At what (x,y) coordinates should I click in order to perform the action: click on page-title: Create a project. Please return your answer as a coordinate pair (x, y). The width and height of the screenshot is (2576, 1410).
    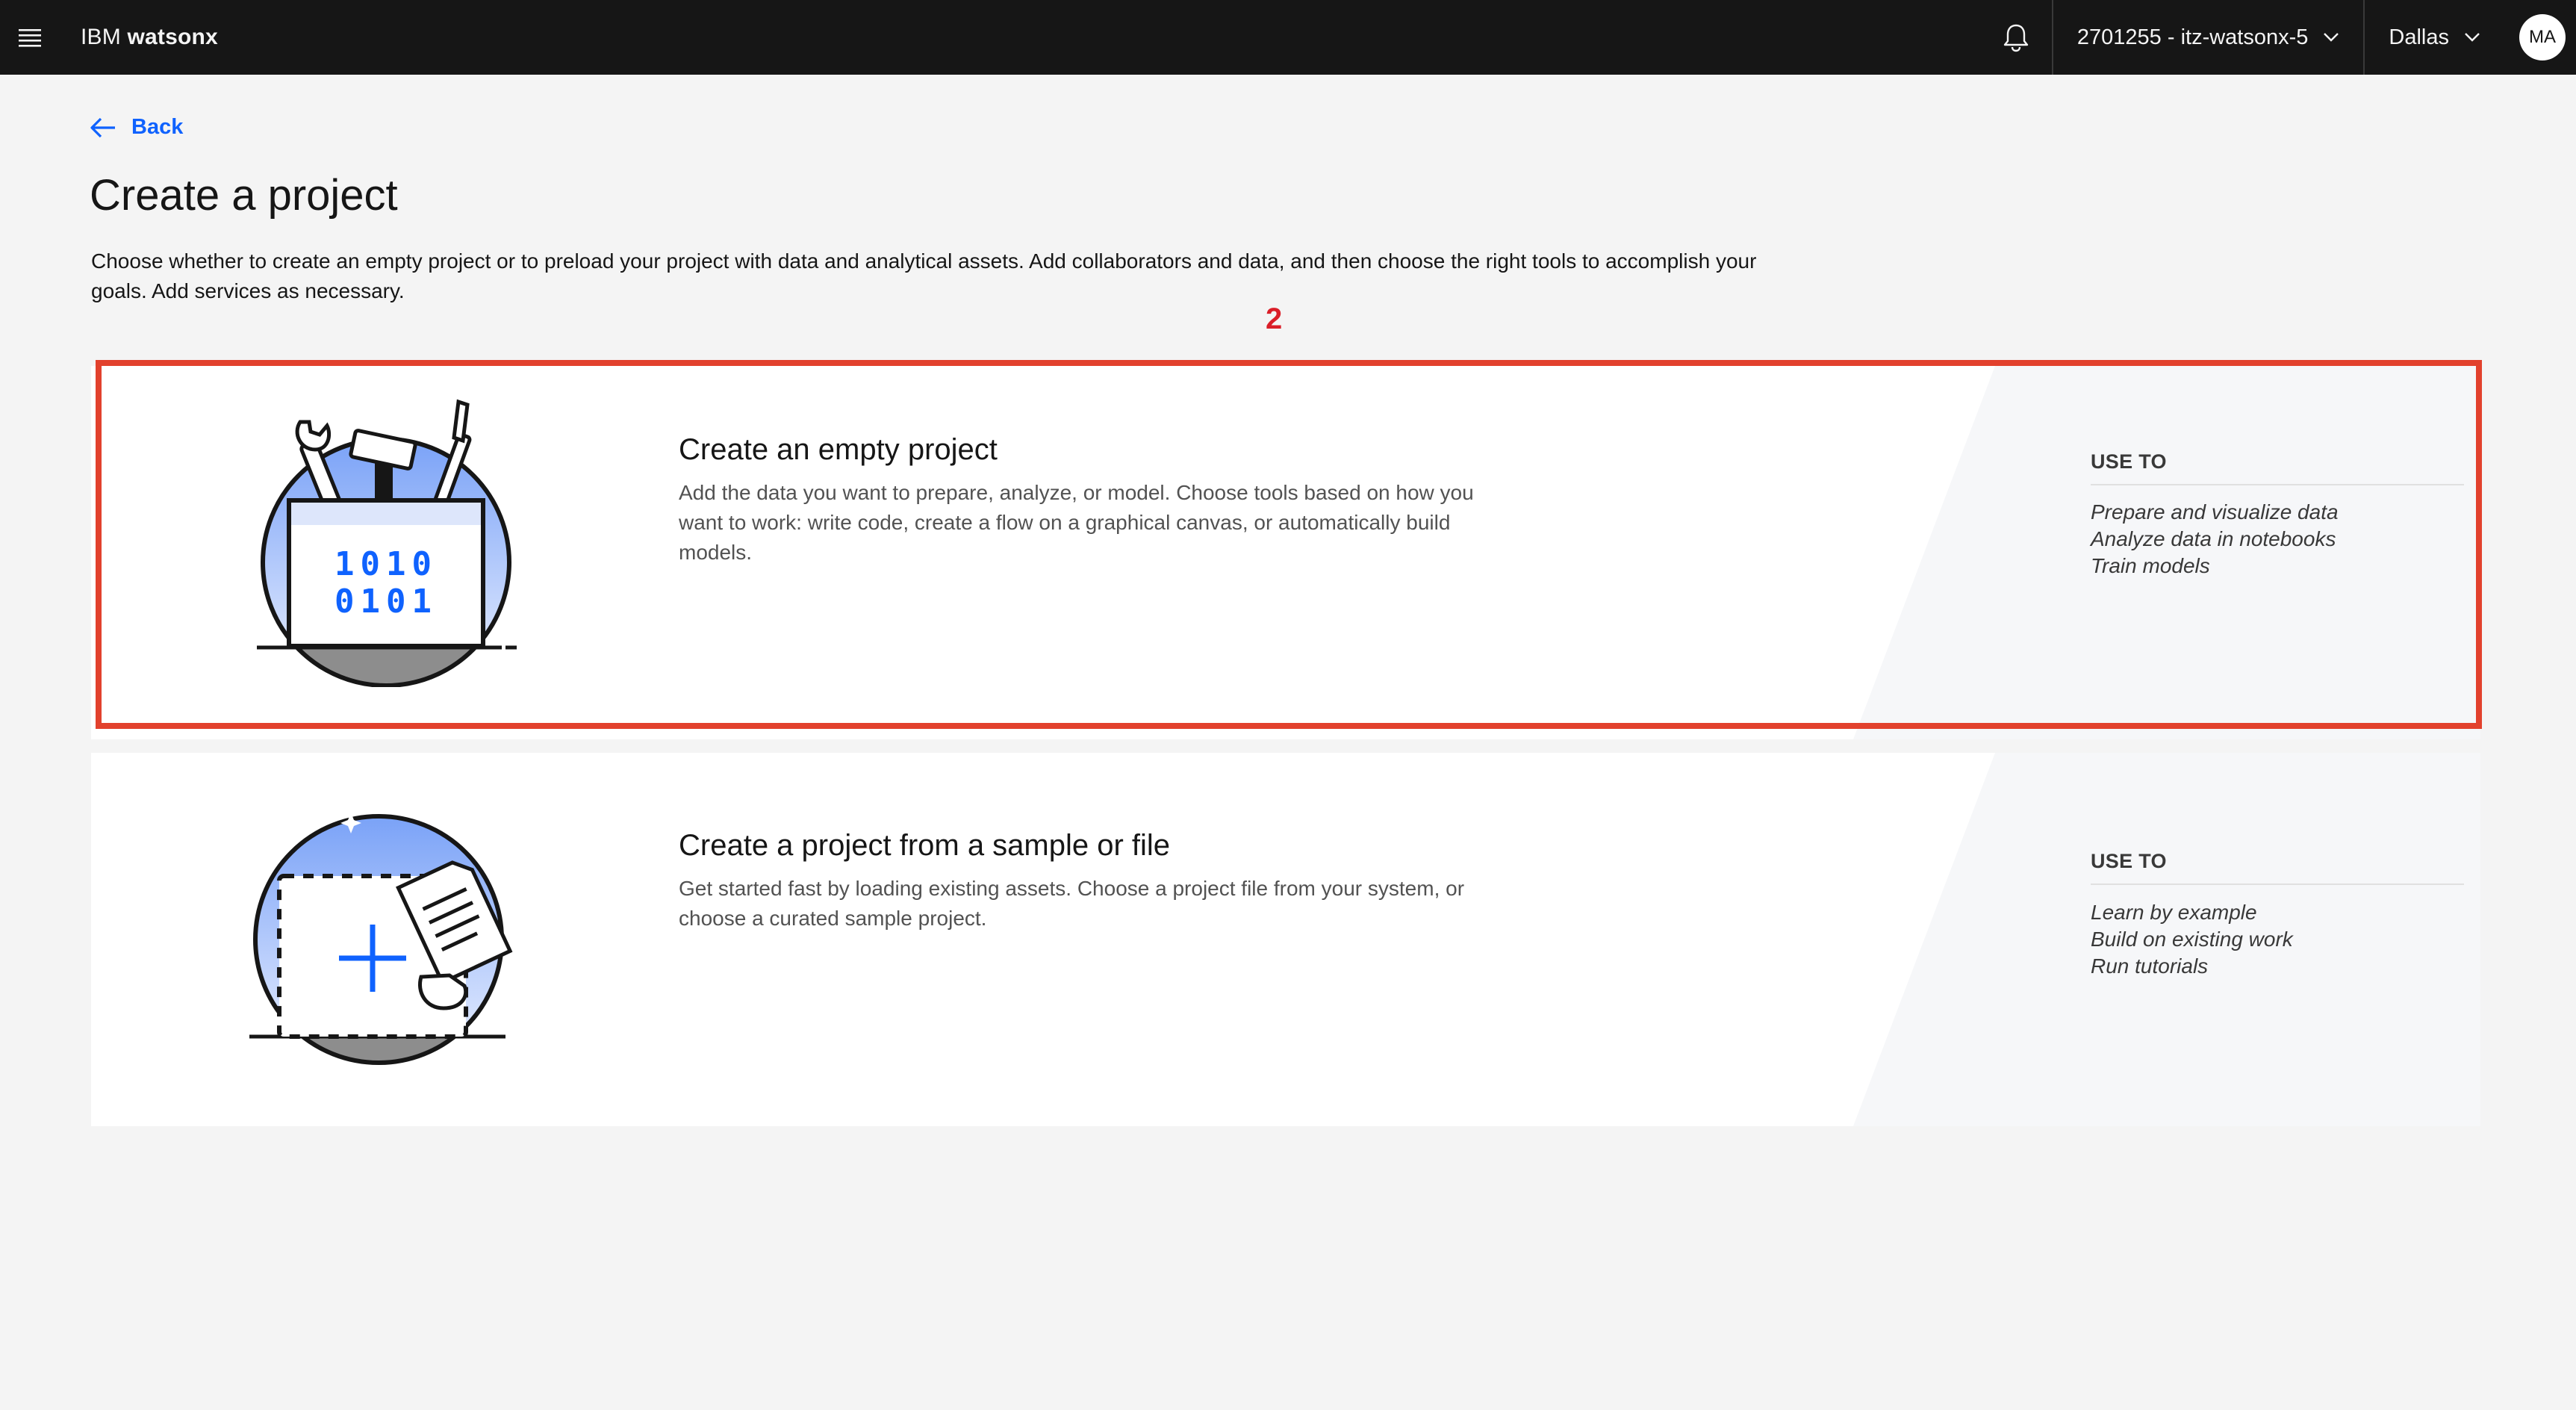
    Looking at the image, I should click on (244, 195).